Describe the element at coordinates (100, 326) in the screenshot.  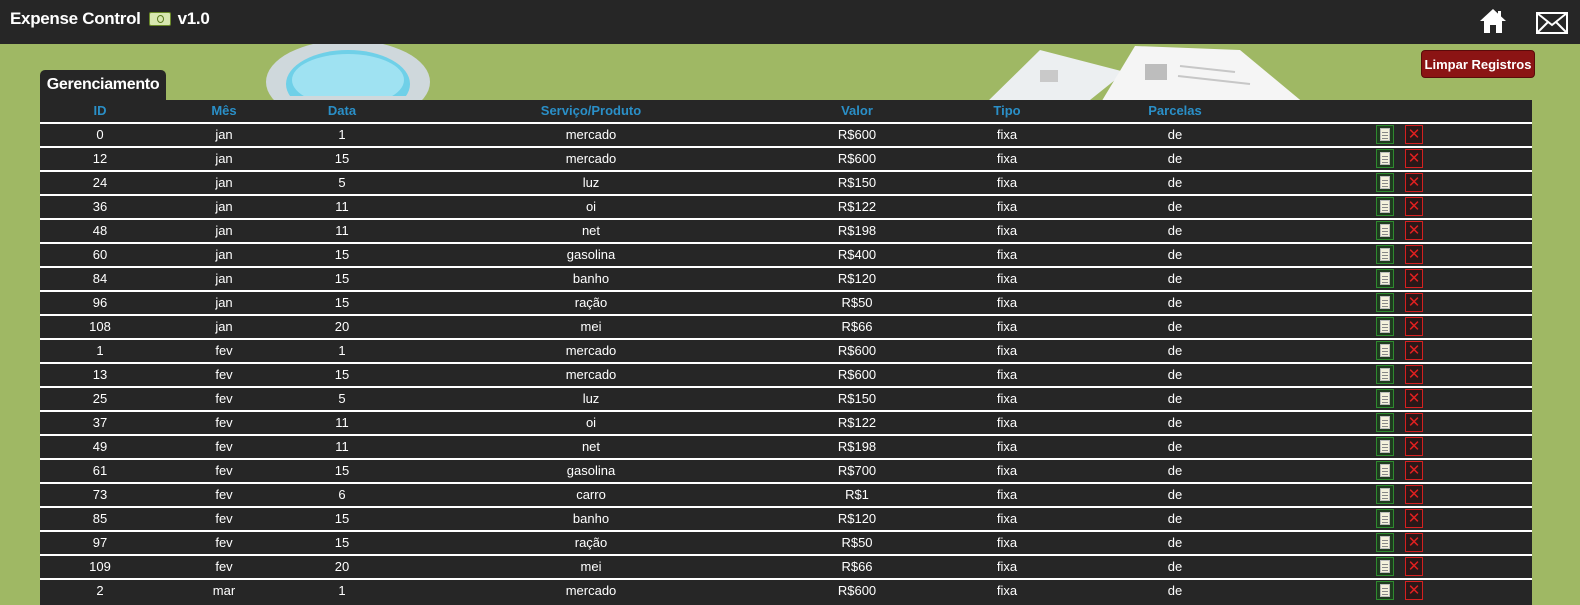
I see `cell-id: 108` at that location.